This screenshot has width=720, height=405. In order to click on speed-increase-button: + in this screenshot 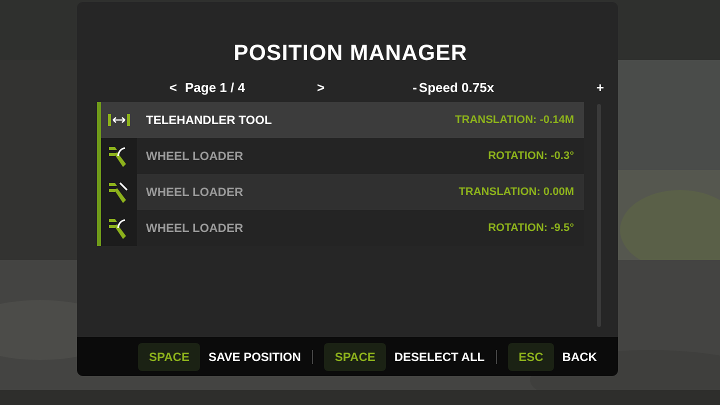, I will do `click(600, 88)`.